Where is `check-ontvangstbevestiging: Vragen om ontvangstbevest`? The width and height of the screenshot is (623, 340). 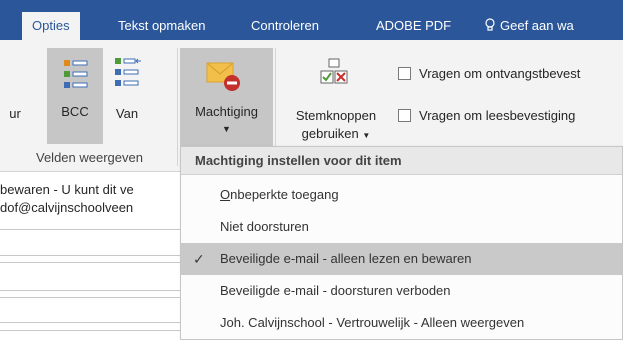
check-ontvangstbevestiging: Vragen om ontvangstbevest is located at coordinates (489, 74).